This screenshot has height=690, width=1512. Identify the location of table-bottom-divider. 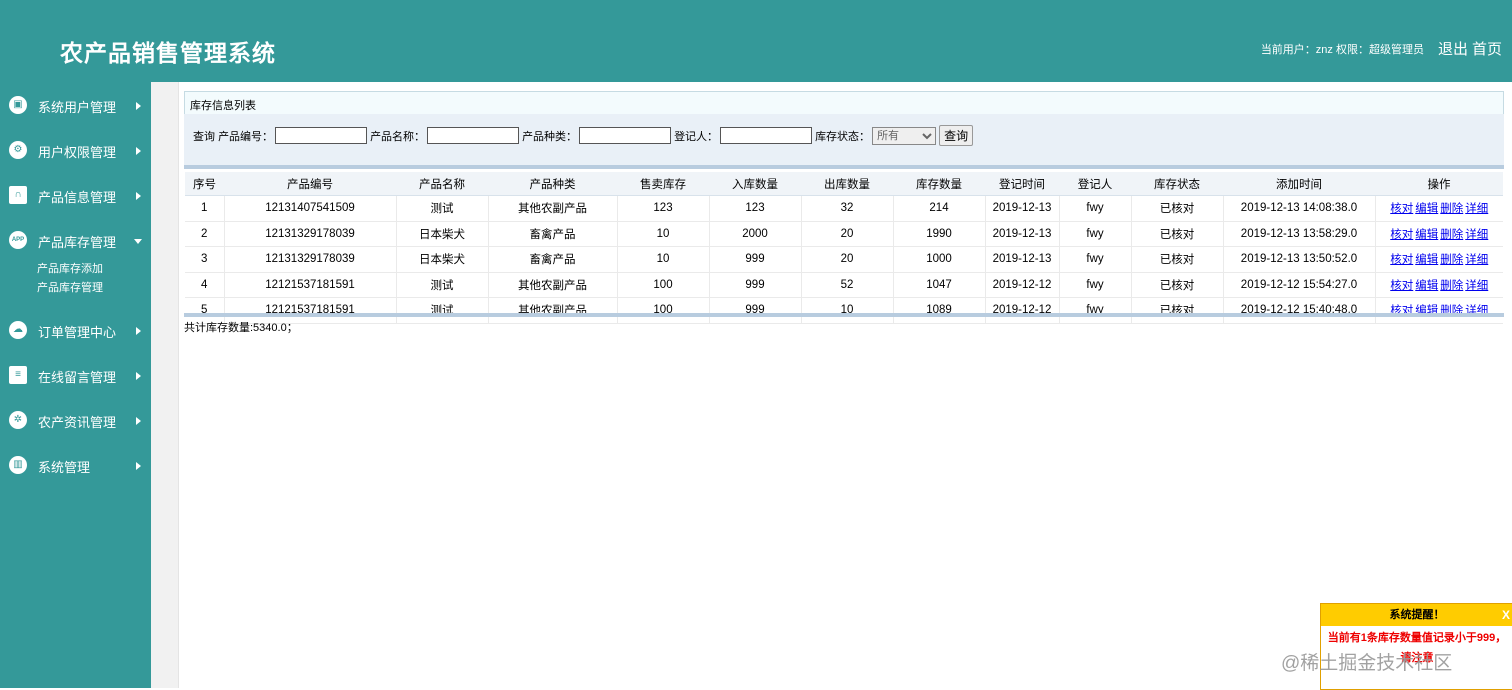
(844, 315).